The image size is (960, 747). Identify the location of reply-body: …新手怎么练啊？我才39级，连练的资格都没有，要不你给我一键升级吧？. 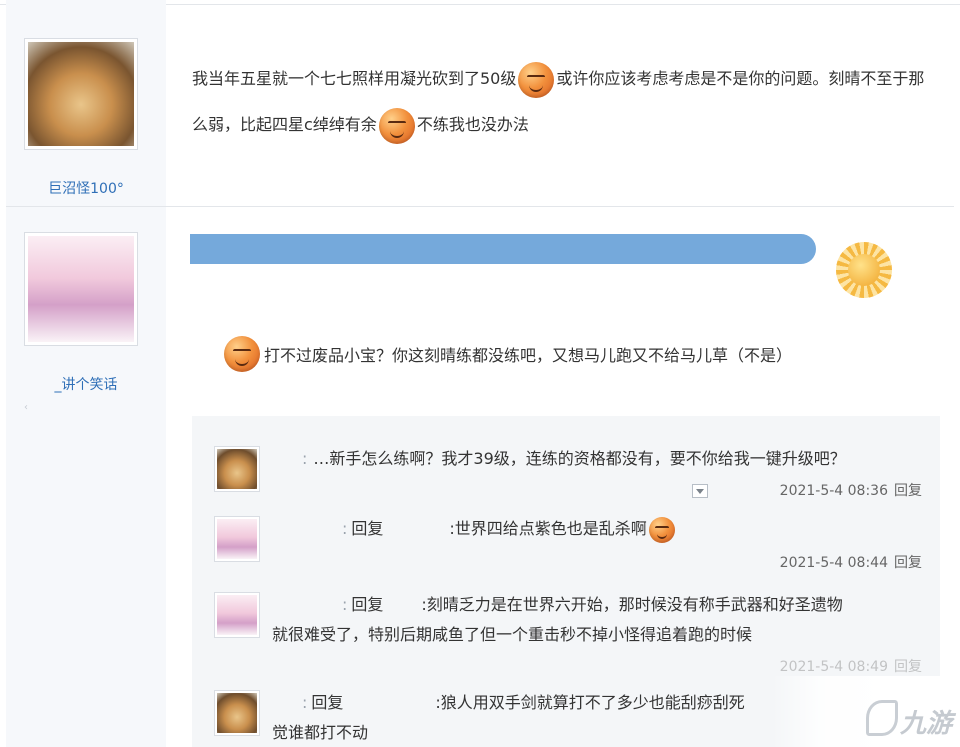
(579, 458).